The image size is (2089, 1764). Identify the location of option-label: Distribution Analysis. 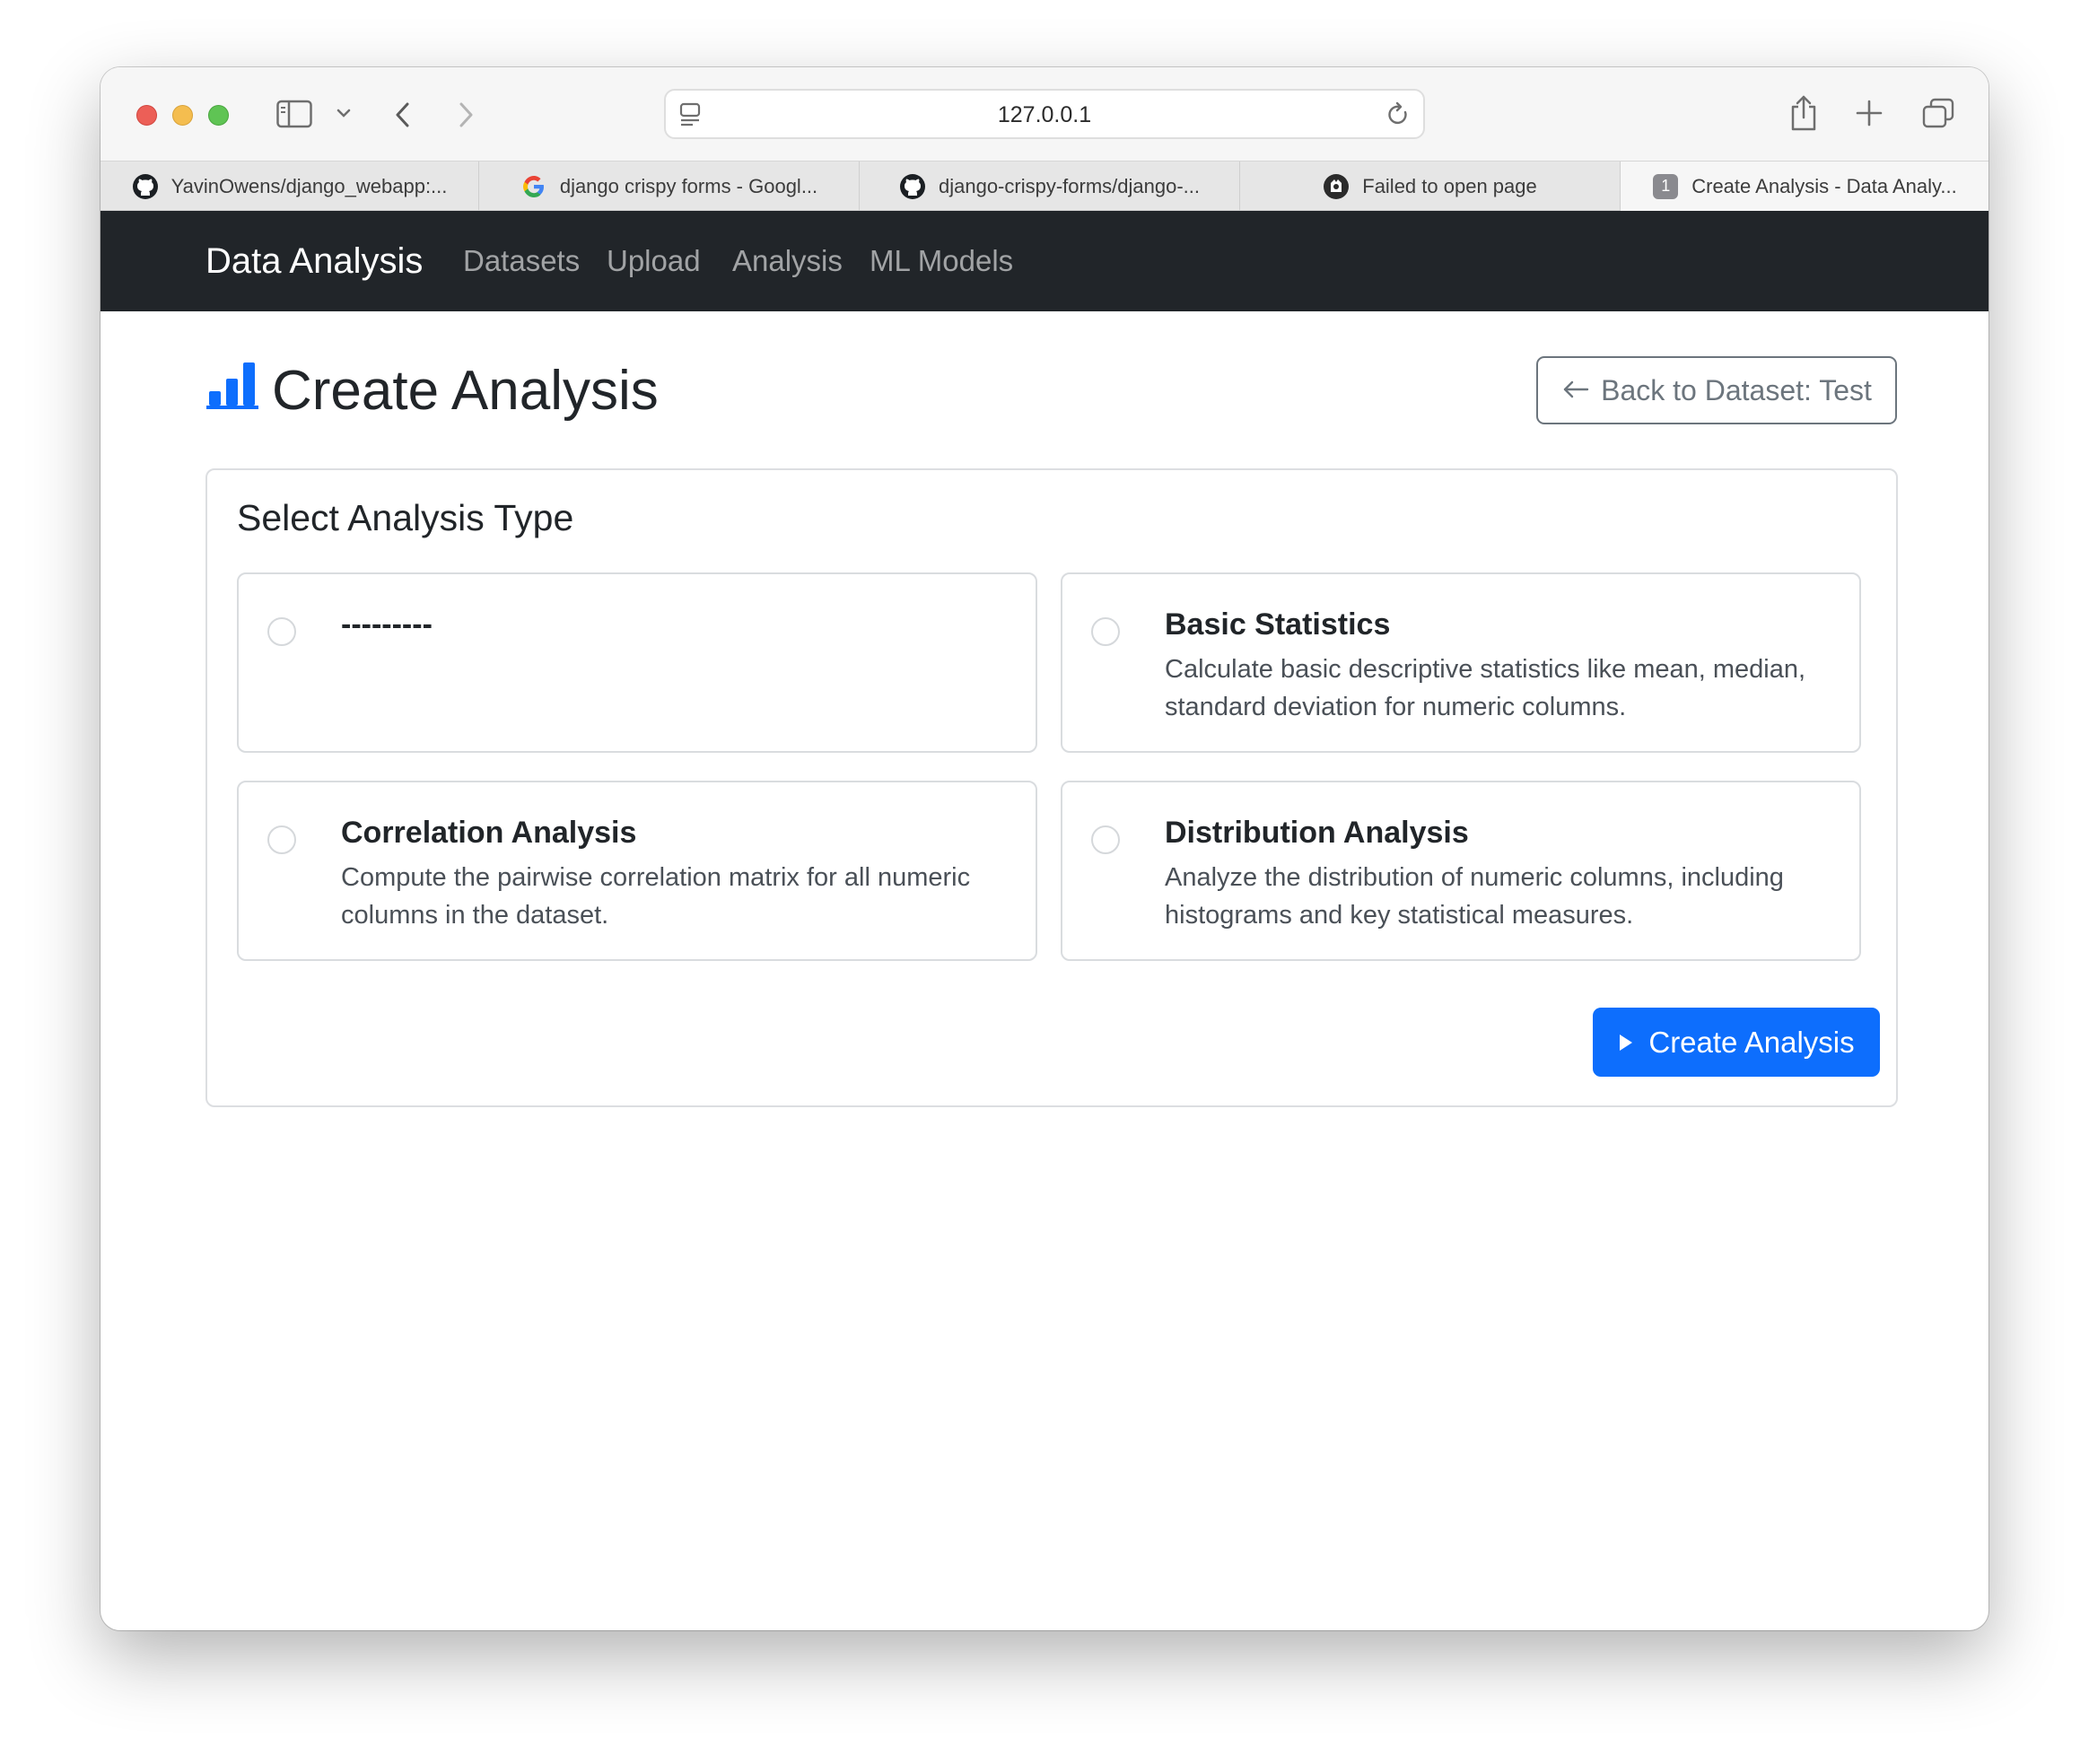
(1317, 833).